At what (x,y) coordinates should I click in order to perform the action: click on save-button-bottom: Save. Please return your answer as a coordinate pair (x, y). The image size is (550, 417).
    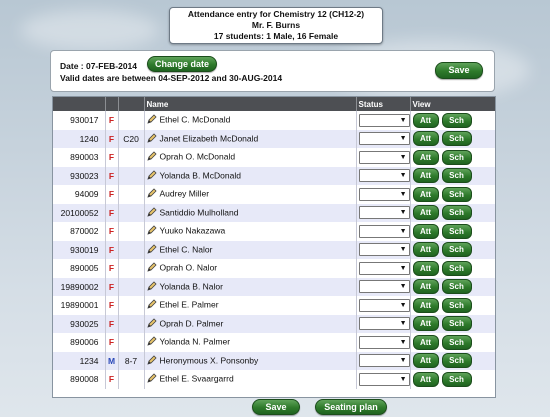
    Looking at the image, I should click on (276, 407).